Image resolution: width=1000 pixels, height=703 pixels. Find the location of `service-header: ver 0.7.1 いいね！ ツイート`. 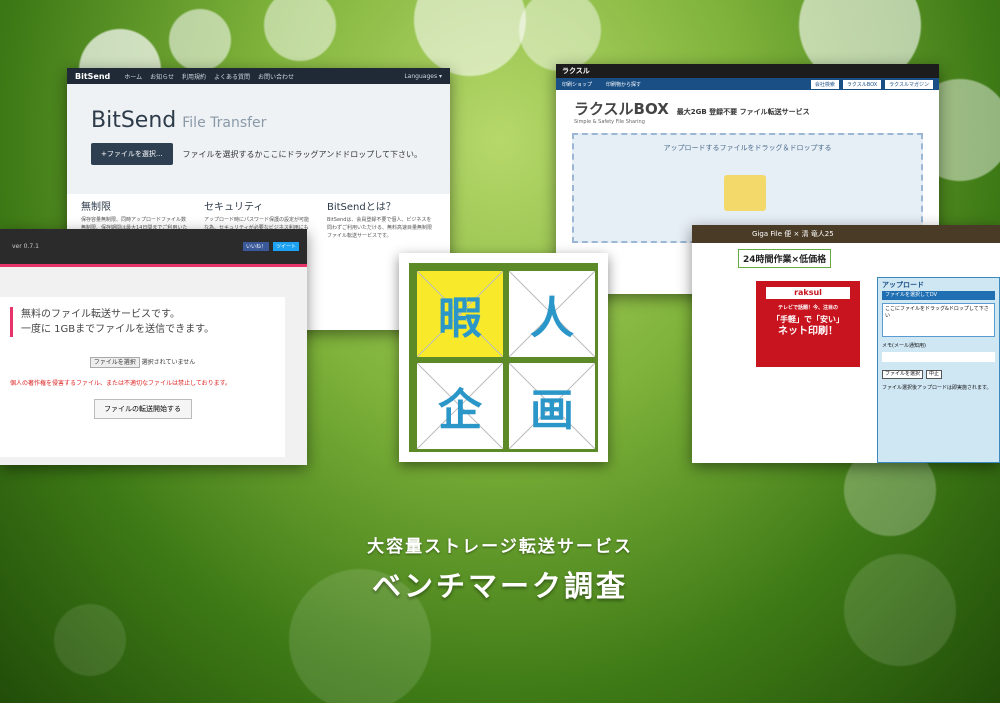

service-header: ver 0.7.1 いいね！ ツイート is located at coordinates (153, 248).